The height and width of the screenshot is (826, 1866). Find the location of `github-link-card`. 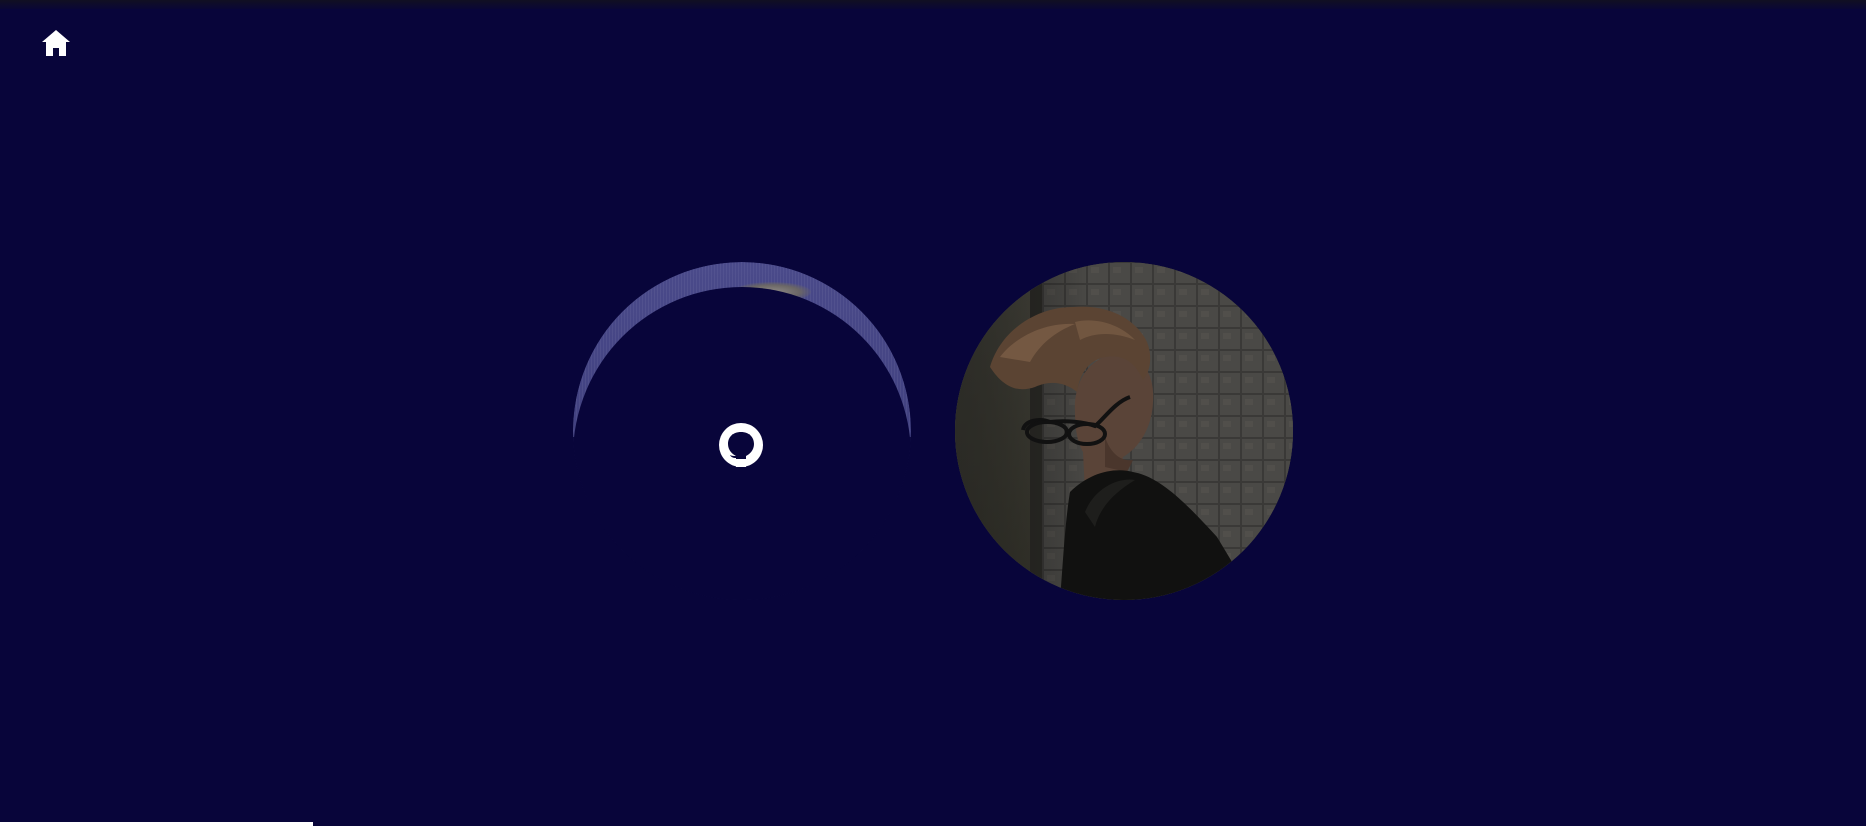

github-link-card is located at coordinates (742, 431).